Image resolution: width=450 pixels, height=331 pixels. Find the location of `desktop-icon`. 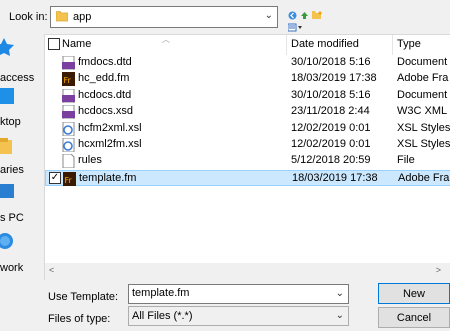

desktop-icon is located at coordinates (7, 96).